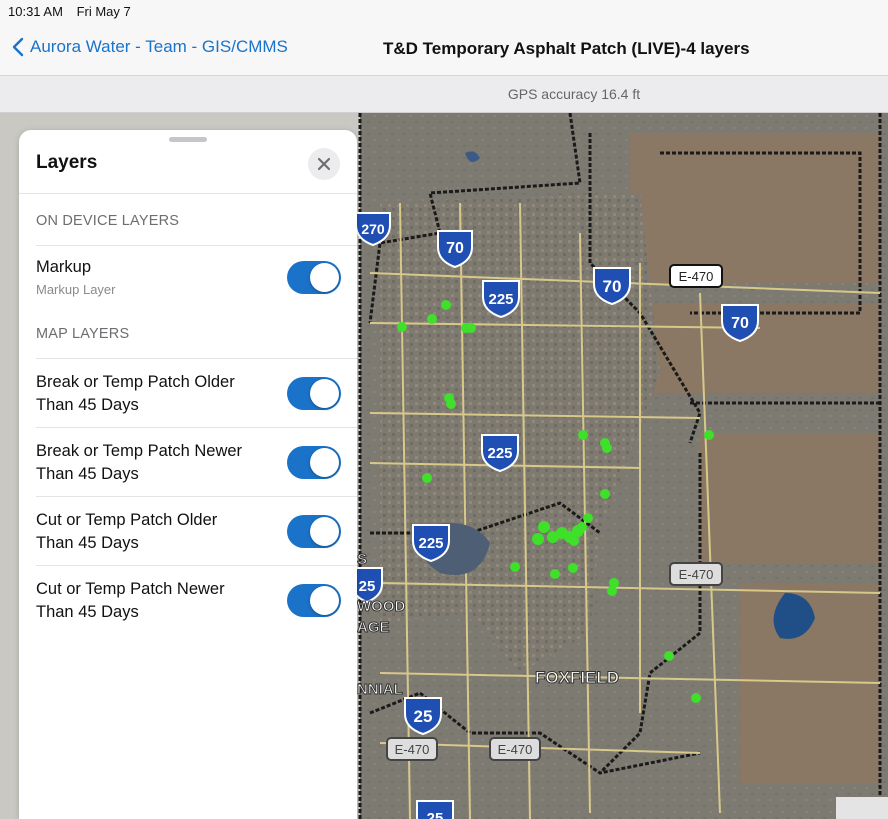 The image size is (888, 819). I want to click on back-button: Aurora Water - Team - GIS/CMMS, so click(150, 47).